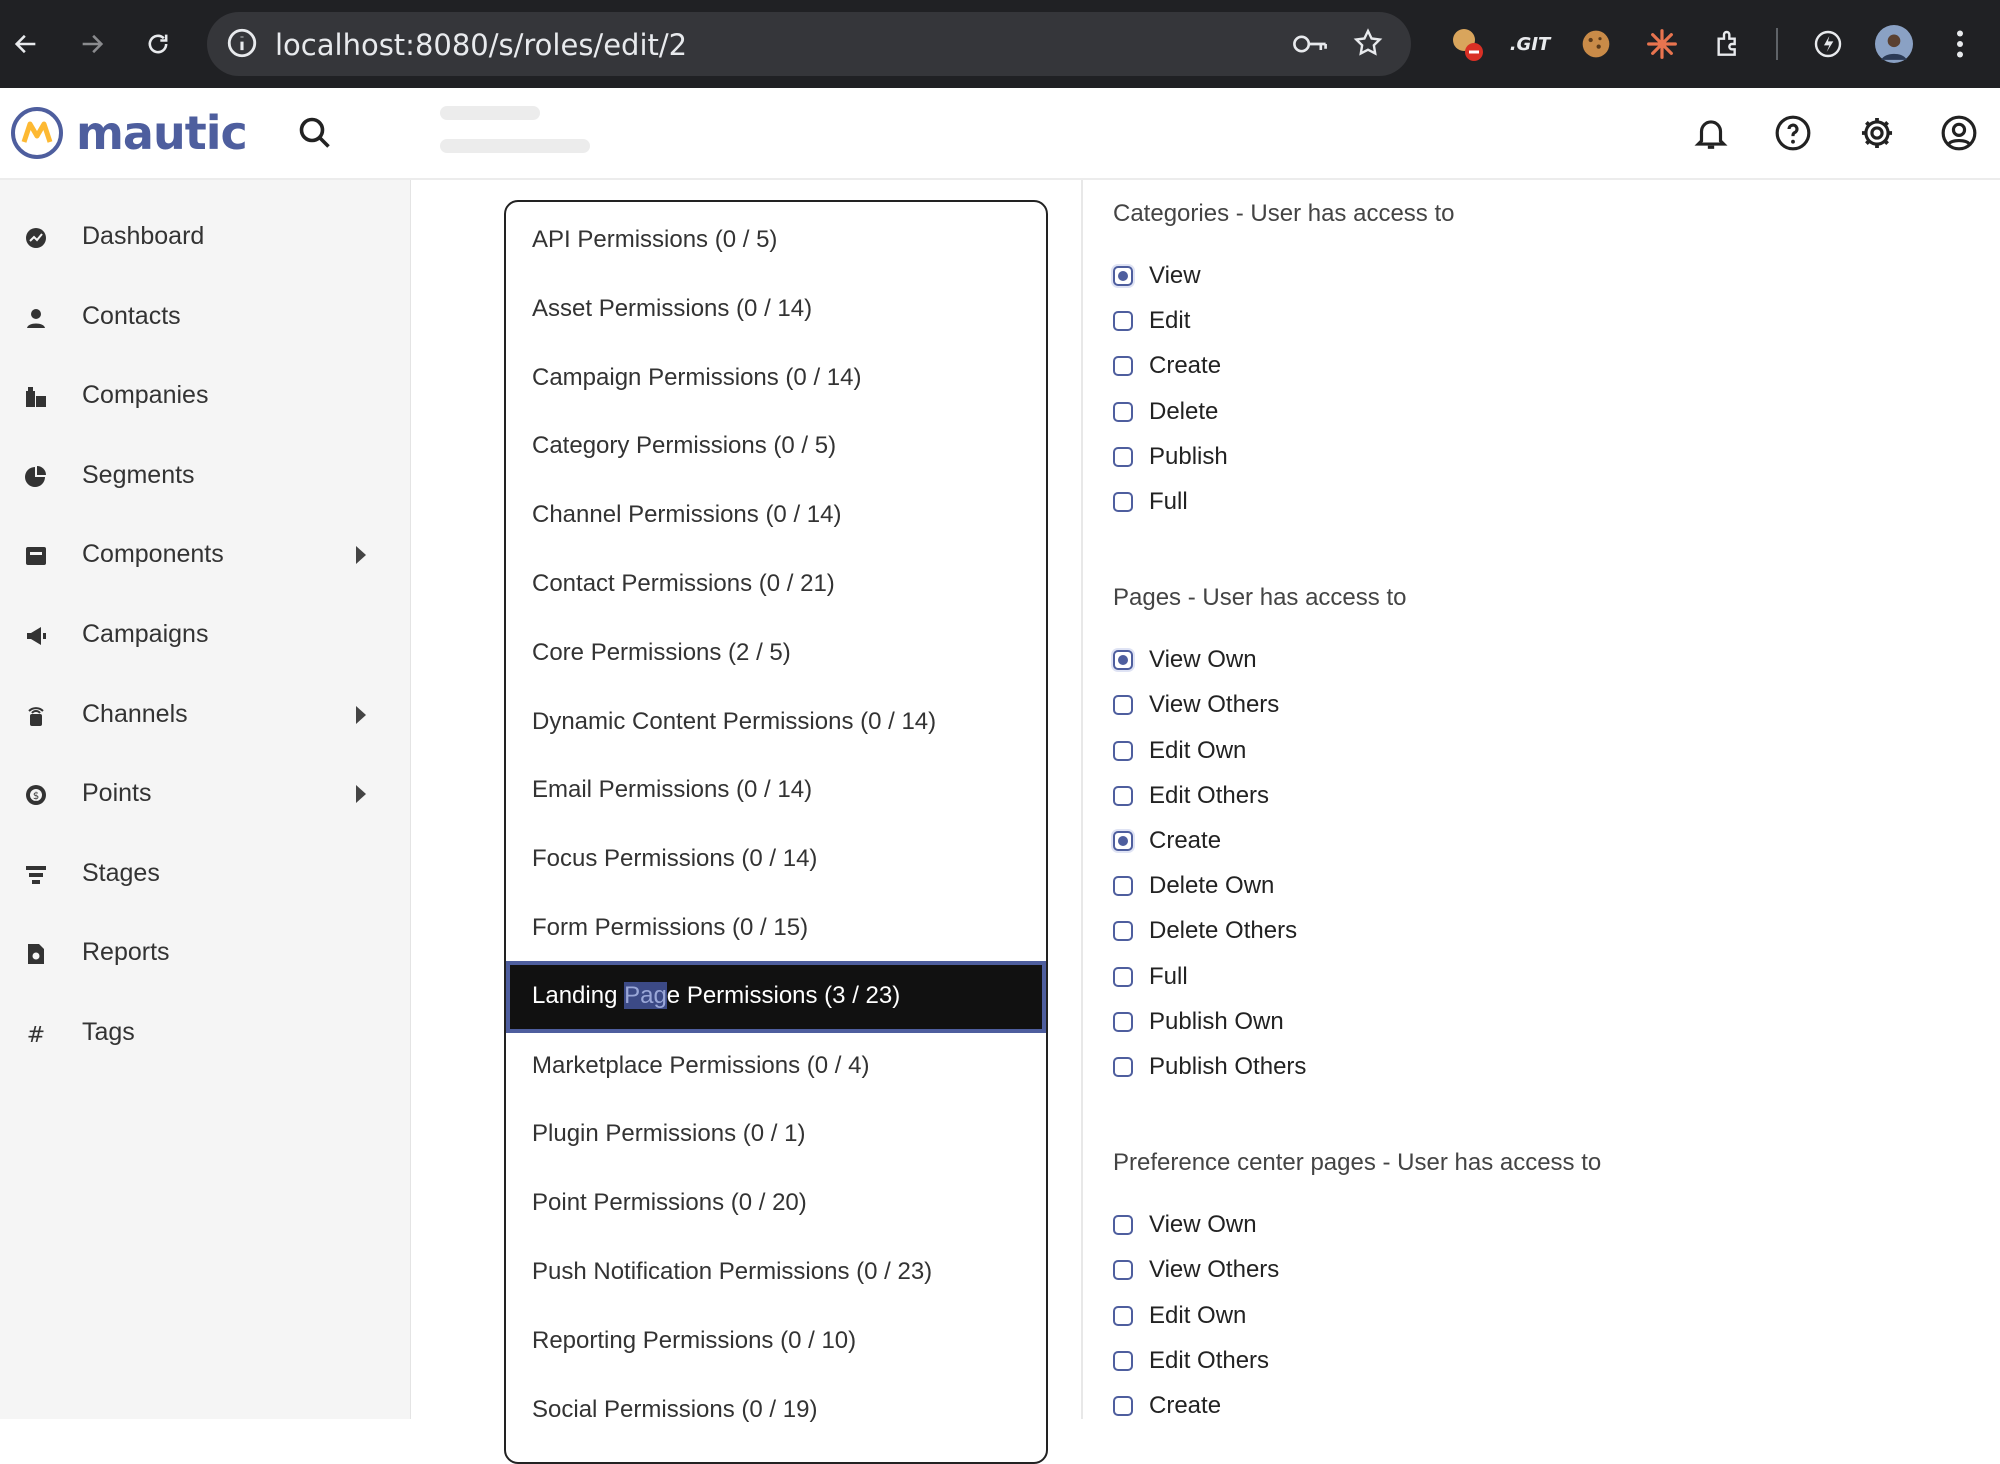 The width and height of the screenshot is (2000, 1464). What do you see at coordinates (776, 1272) in the screenshot?
I see `permission-bundle-item: Push Notification Permissions (0 / 23)` at bounding box center [776, 1272].